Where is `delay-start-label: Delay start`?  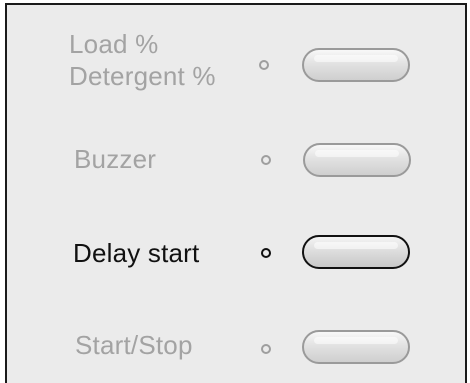
delay-start-label: Delay start is located at coordinates (136, 253).